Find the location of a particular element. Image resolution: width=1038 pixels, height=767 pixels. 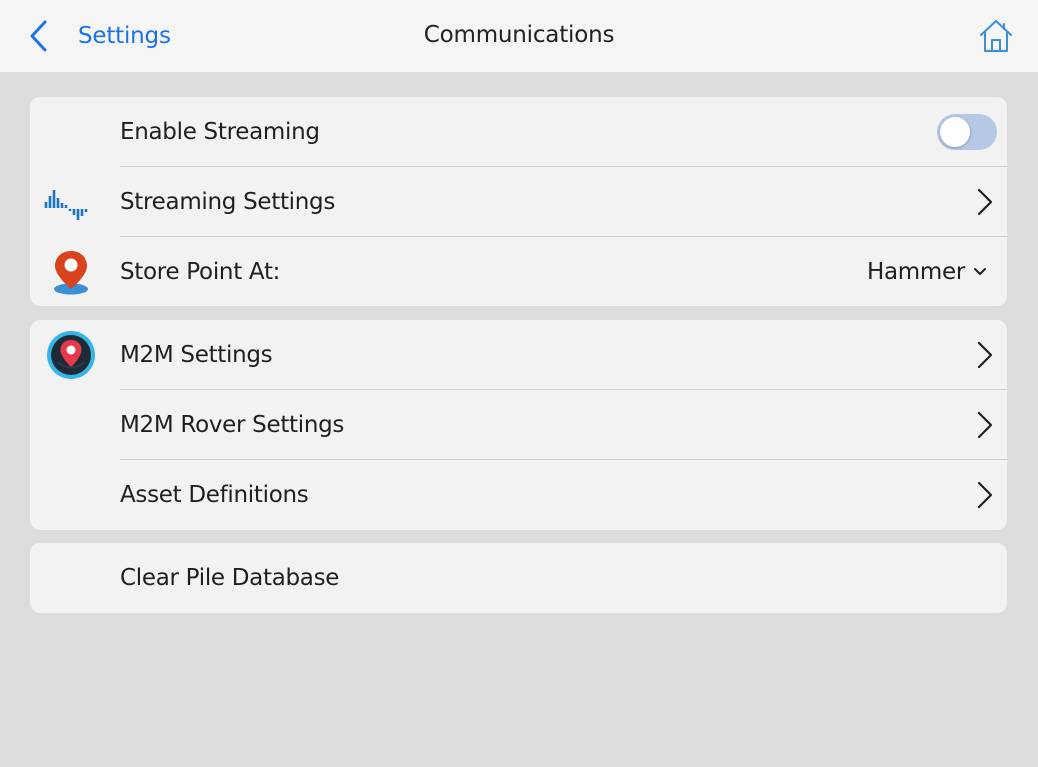

home-icon is located at coordinates (996, 36).